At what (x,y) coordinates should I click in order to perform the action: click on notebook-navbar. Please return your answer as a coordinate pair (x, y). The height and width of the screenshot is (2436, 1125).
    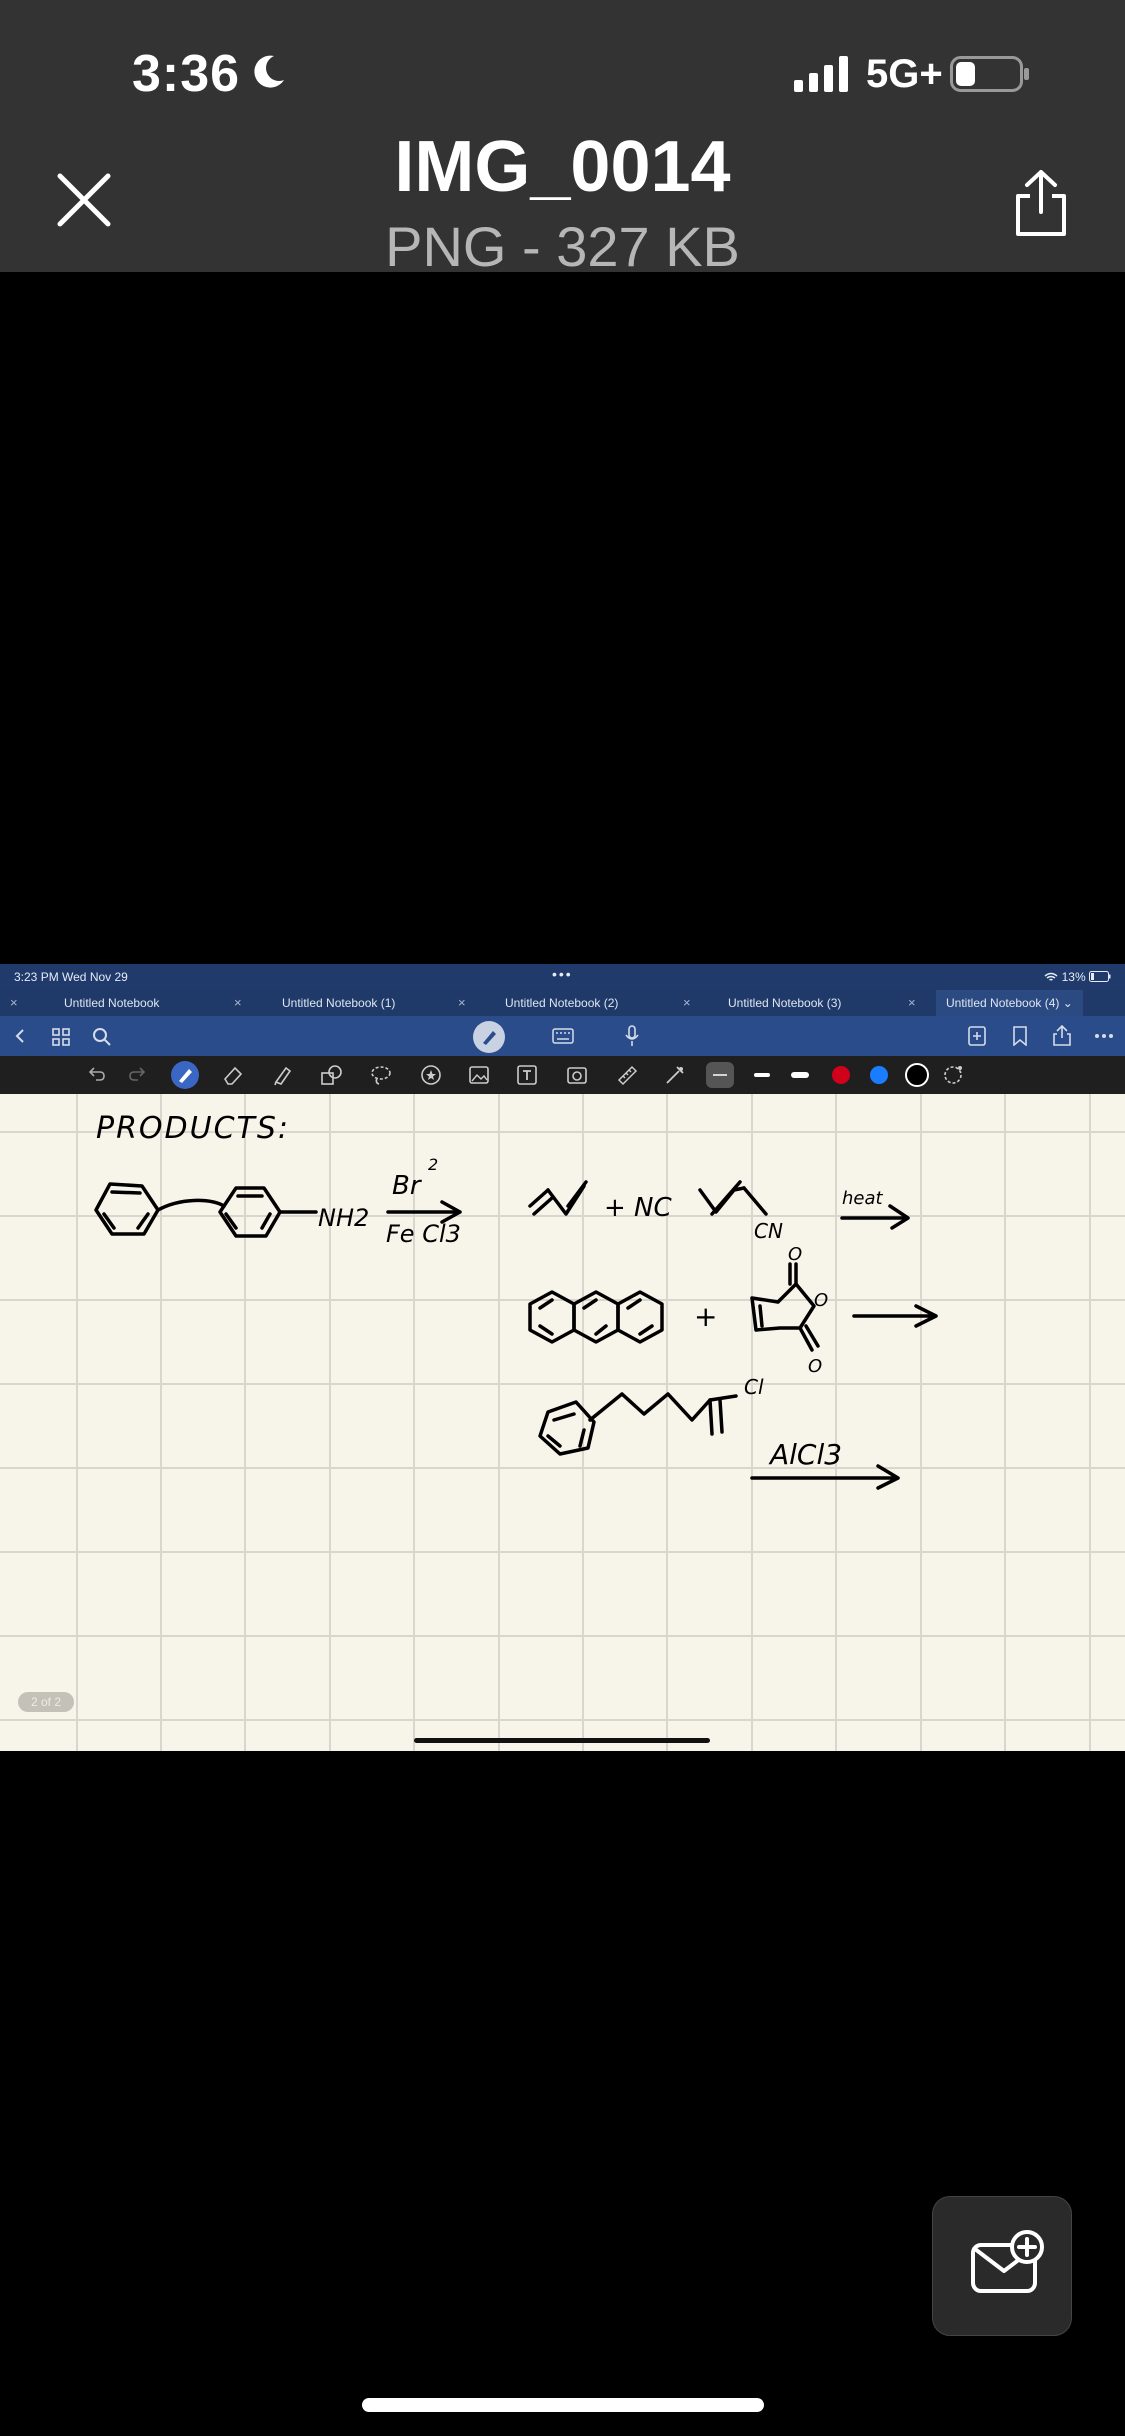
    Looking at the image, I should click on (562, 1036).